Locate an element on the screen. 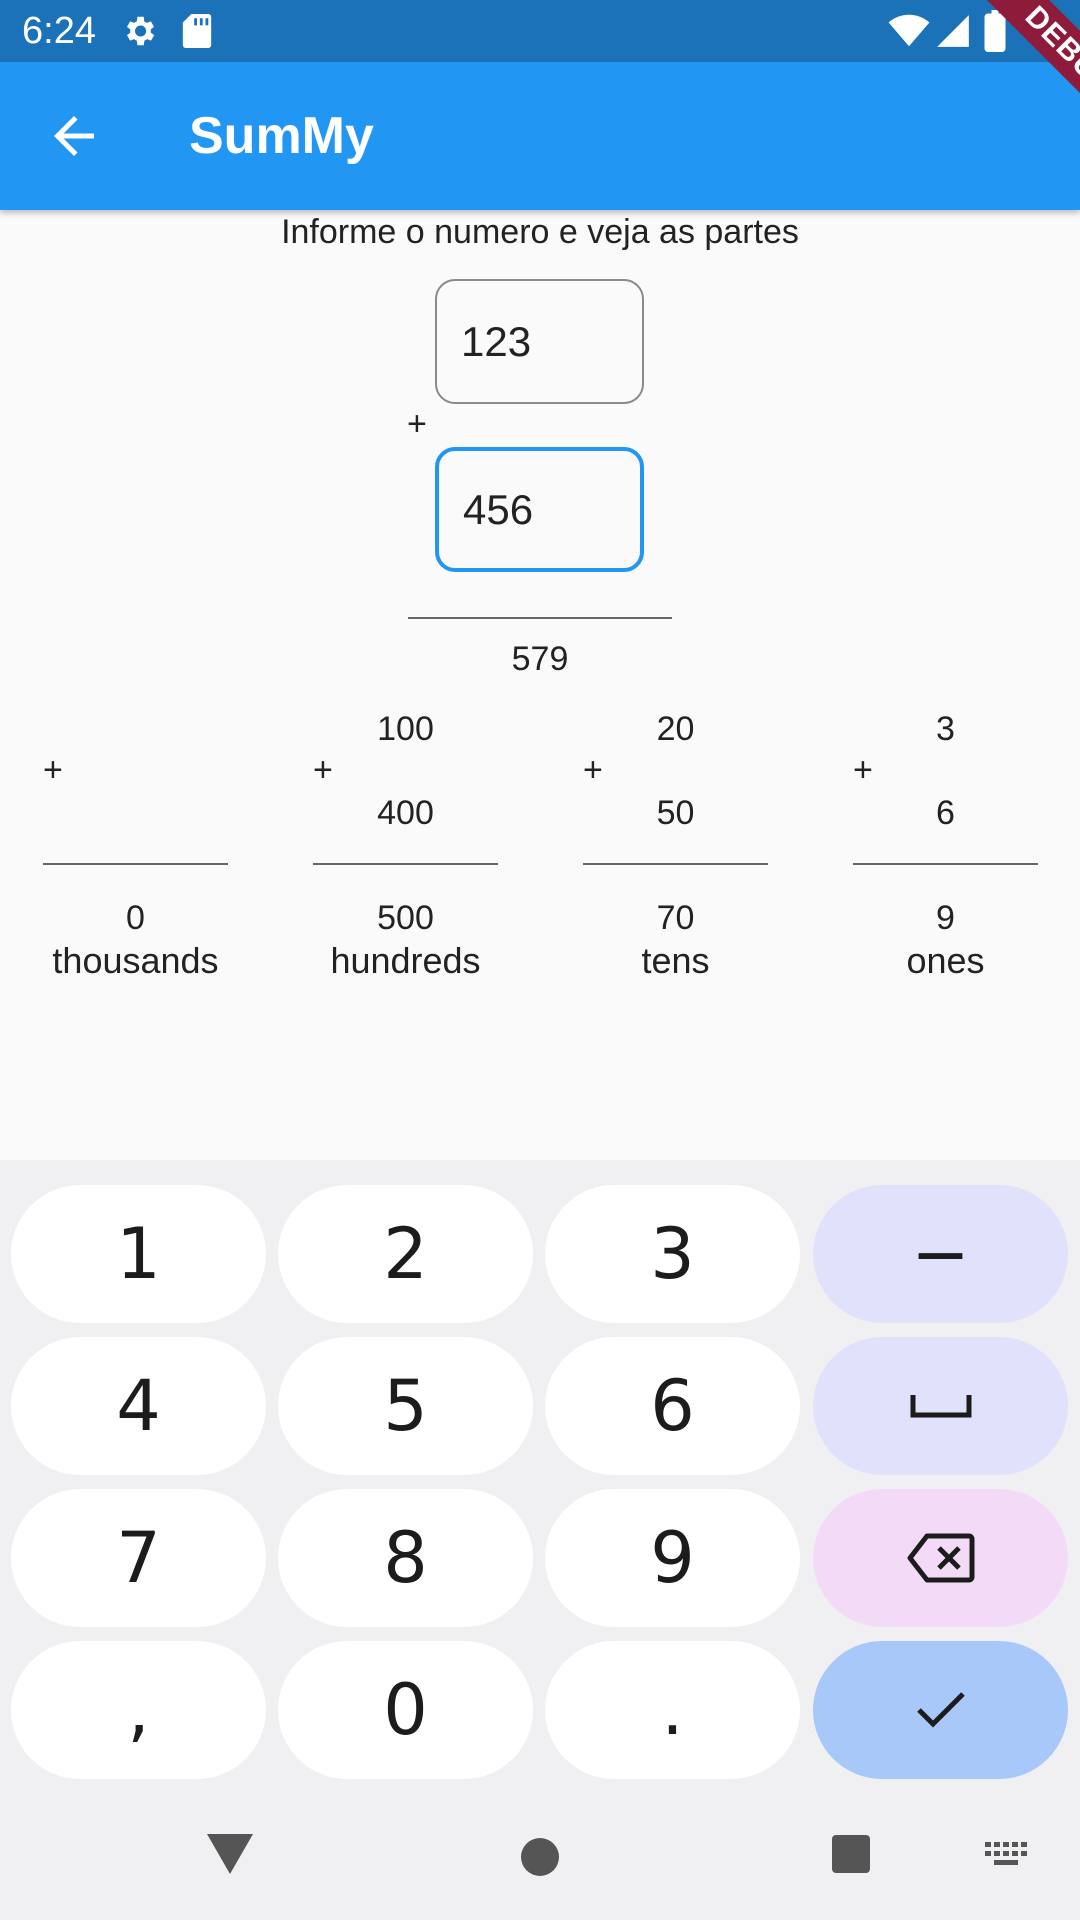 This screenshot has width=1080, height=1920. back-triangle-icon is located at coordinates (230, 1854).